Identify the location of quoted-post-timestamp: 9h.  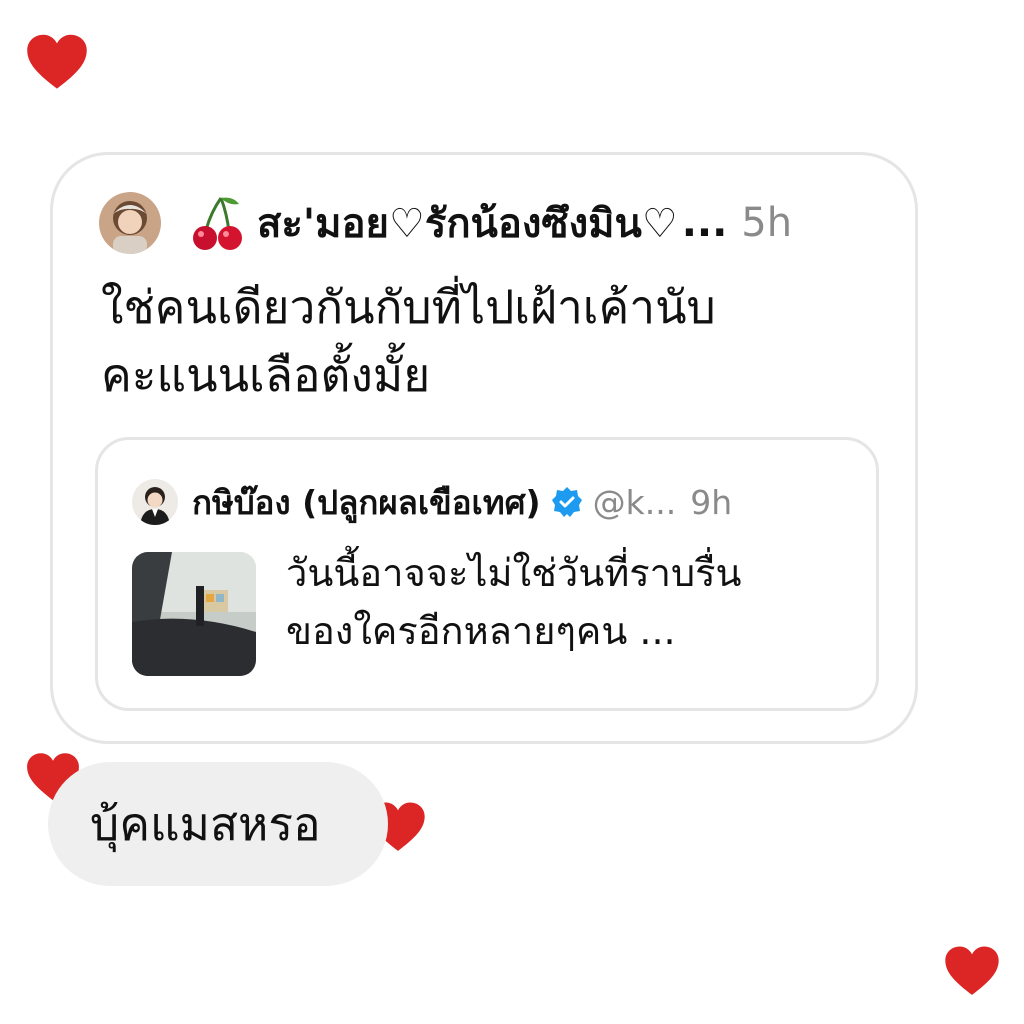
(711, 502).